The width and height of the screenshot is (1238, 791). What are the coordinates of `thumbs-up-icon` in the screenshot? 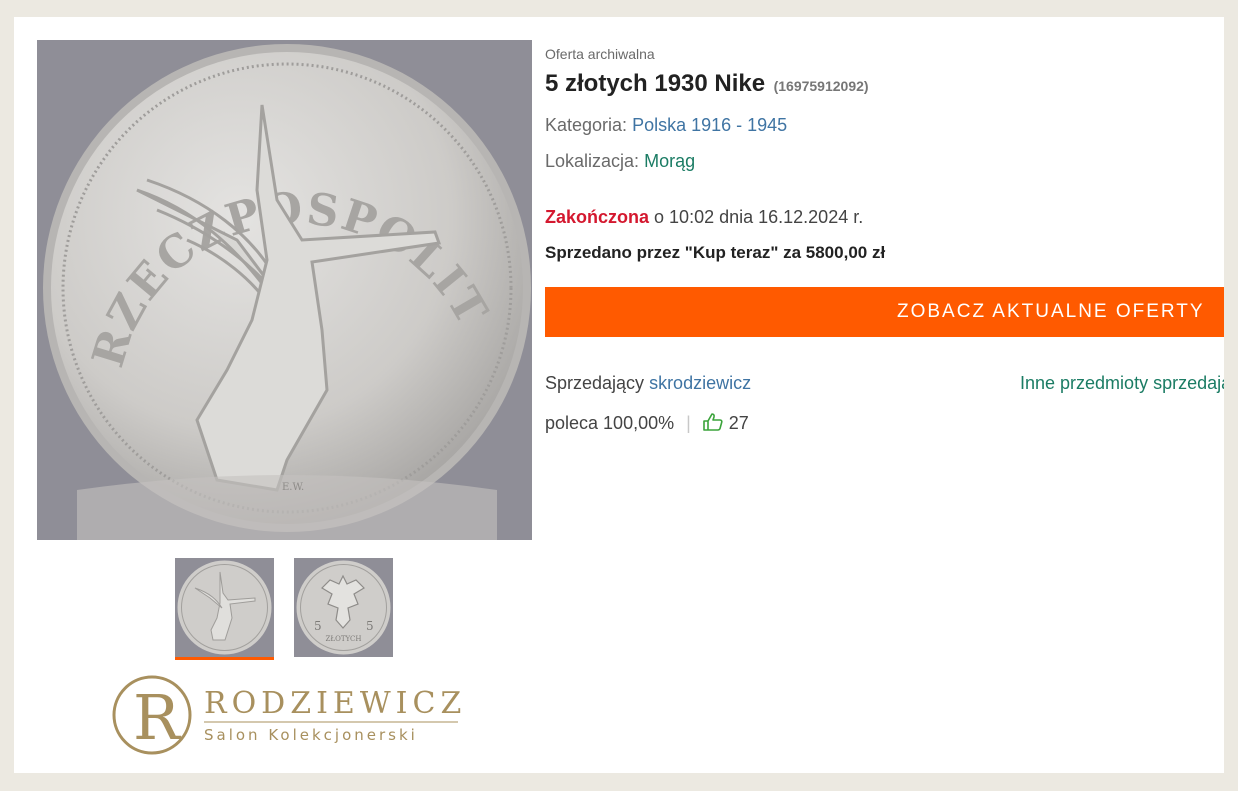 It's located at (712, 424).